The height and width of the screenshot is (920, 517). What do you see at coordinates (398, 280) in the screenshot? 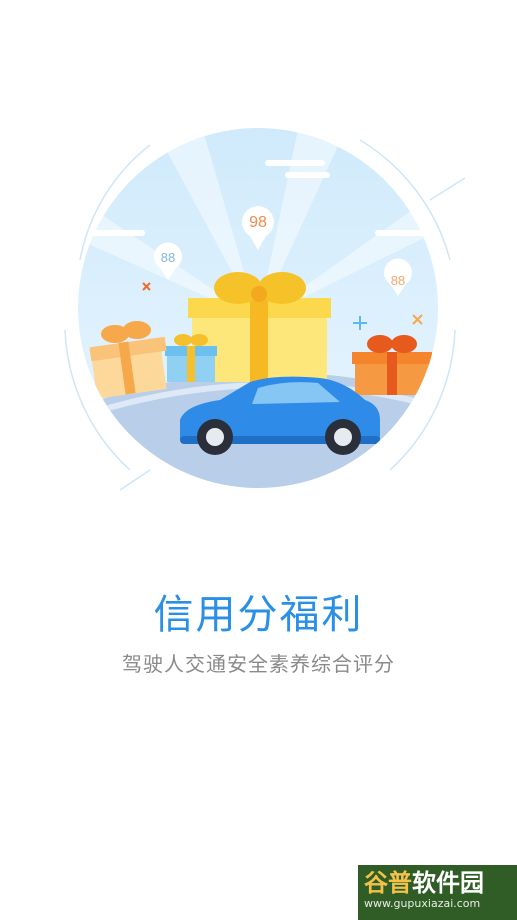
I see `score-bubble-88-right-text: 88` at bounding box center [398, 280].